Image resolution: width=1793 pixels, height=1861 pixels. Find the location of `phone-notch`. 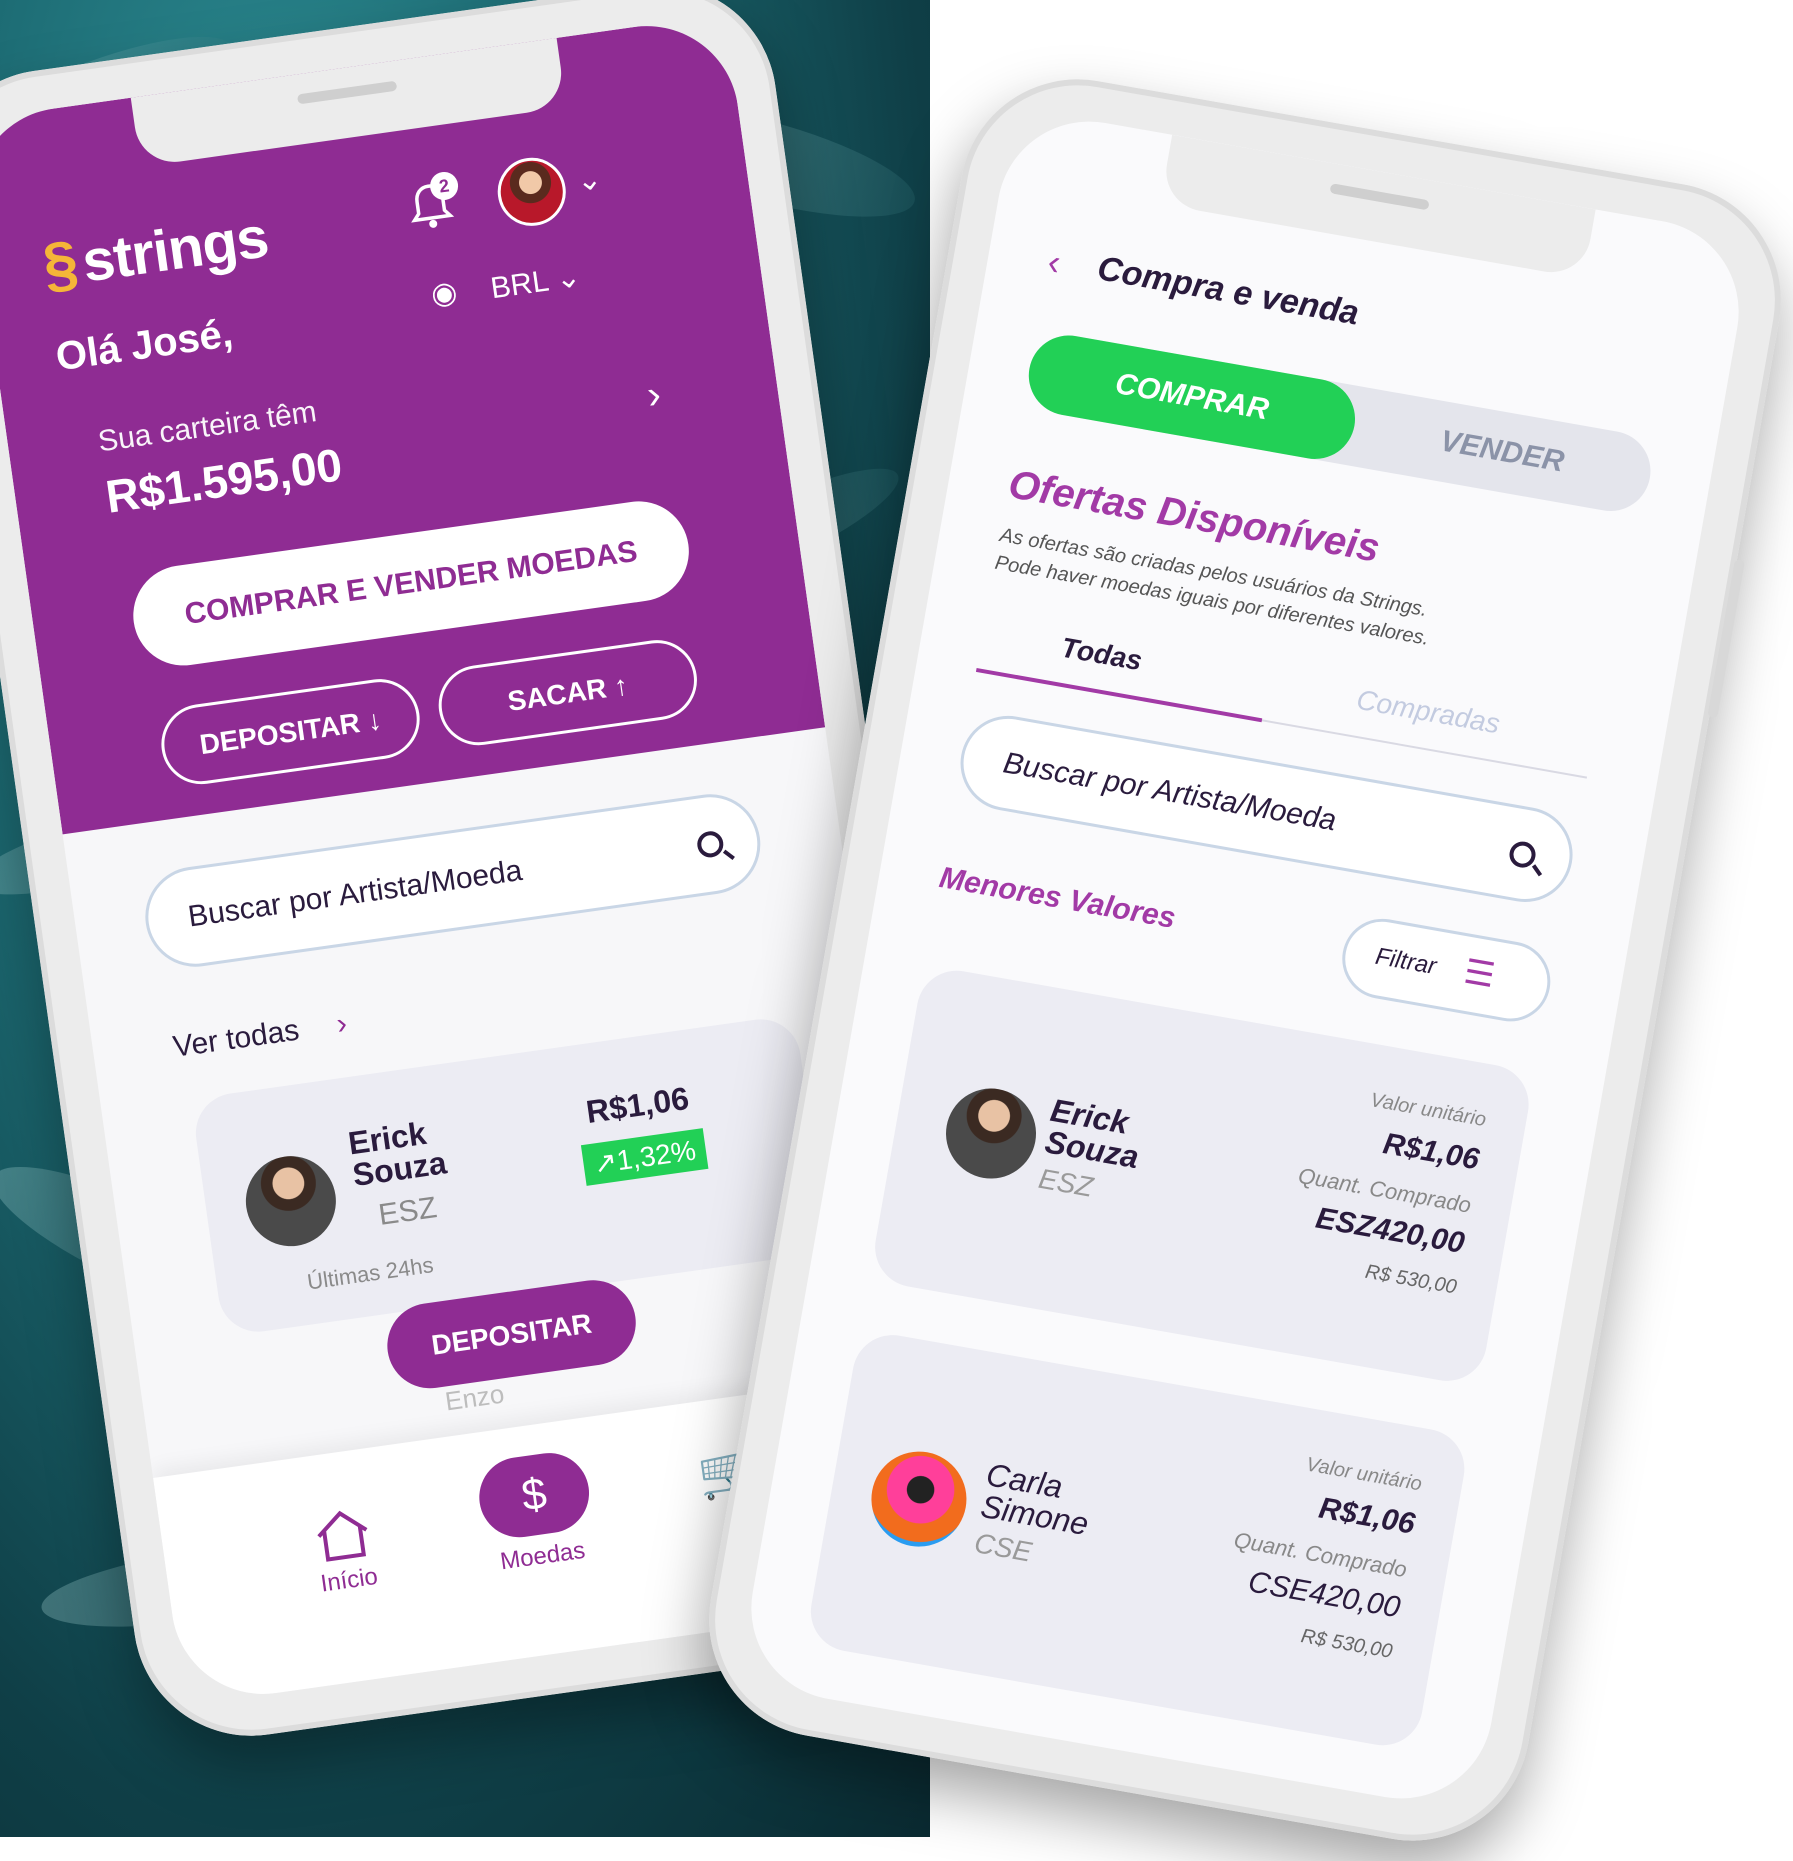

phone-notch is located at coordinates (1378, 206).